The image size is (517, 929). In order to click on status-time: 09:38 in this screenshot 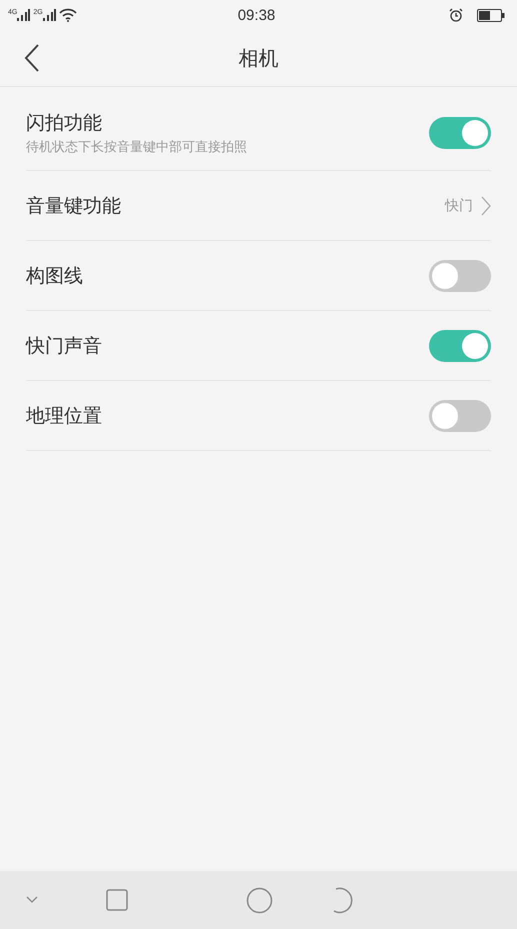, I will do `click(257, 15)`.